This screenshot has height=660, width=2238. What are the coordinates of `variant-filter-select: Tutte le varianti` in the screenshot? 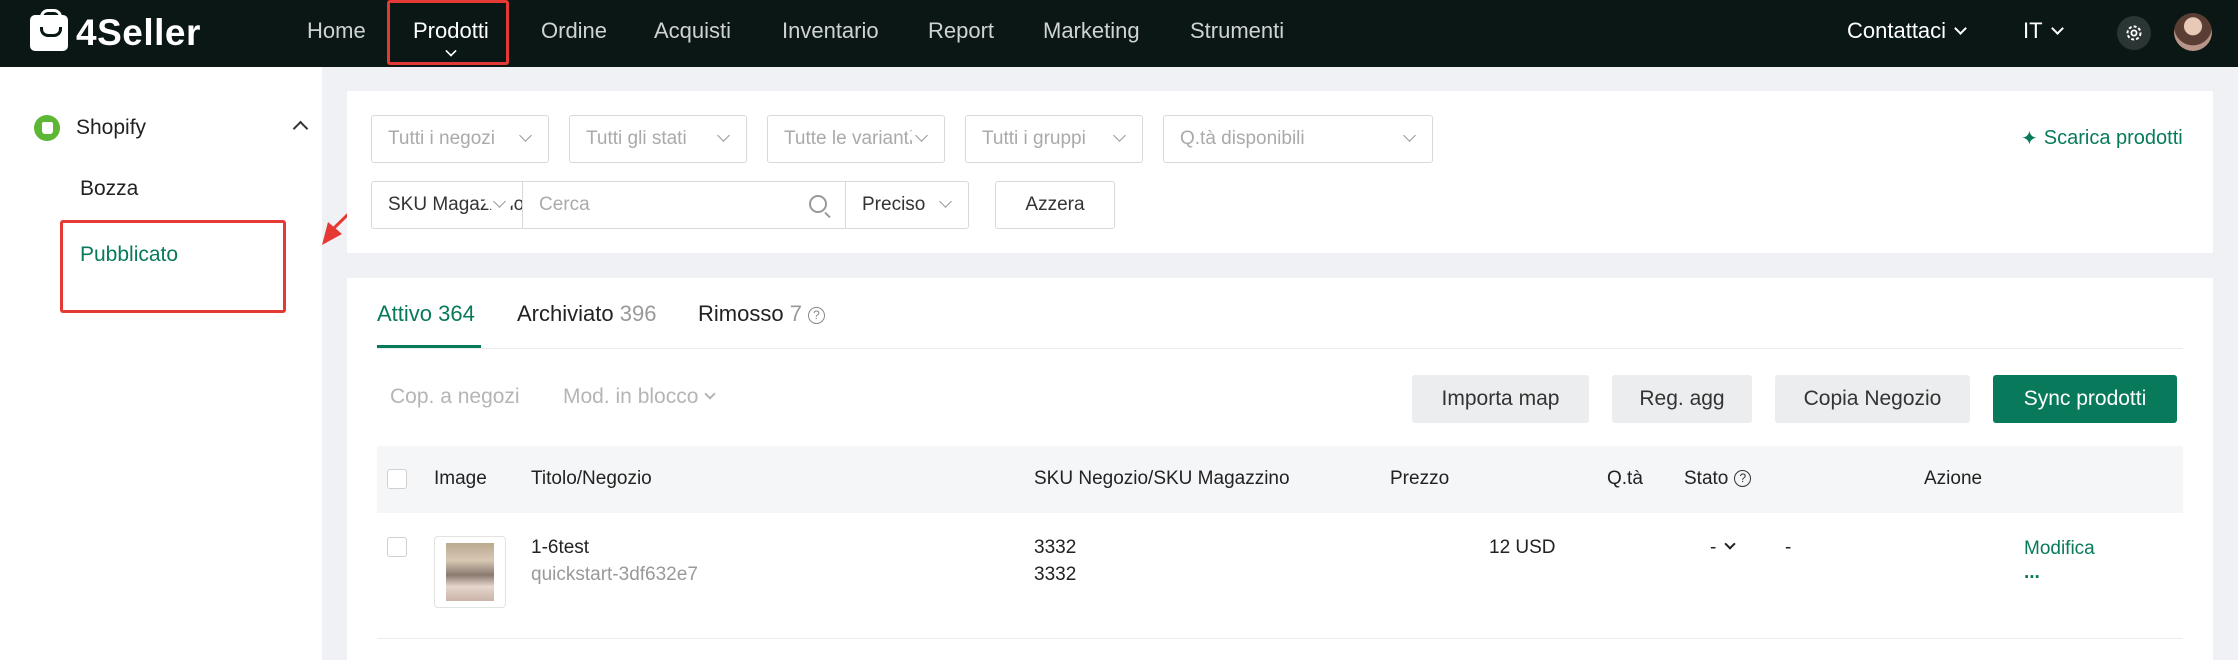 It's located at (856, 139).